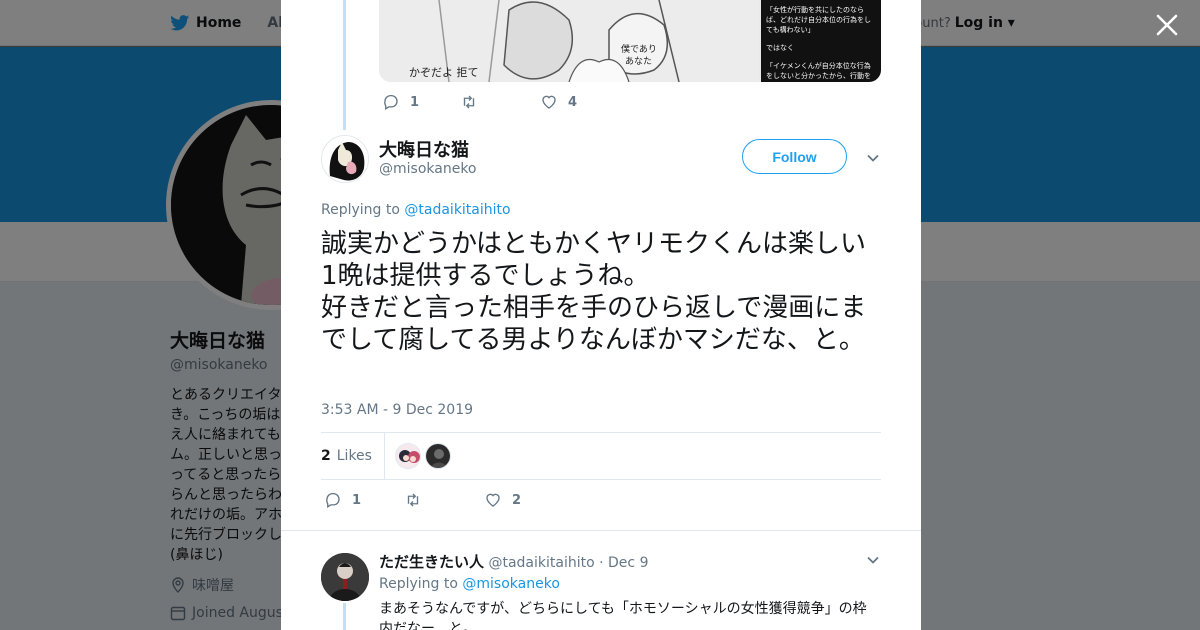  I want to click on like-count: 2, so click(517, 500).